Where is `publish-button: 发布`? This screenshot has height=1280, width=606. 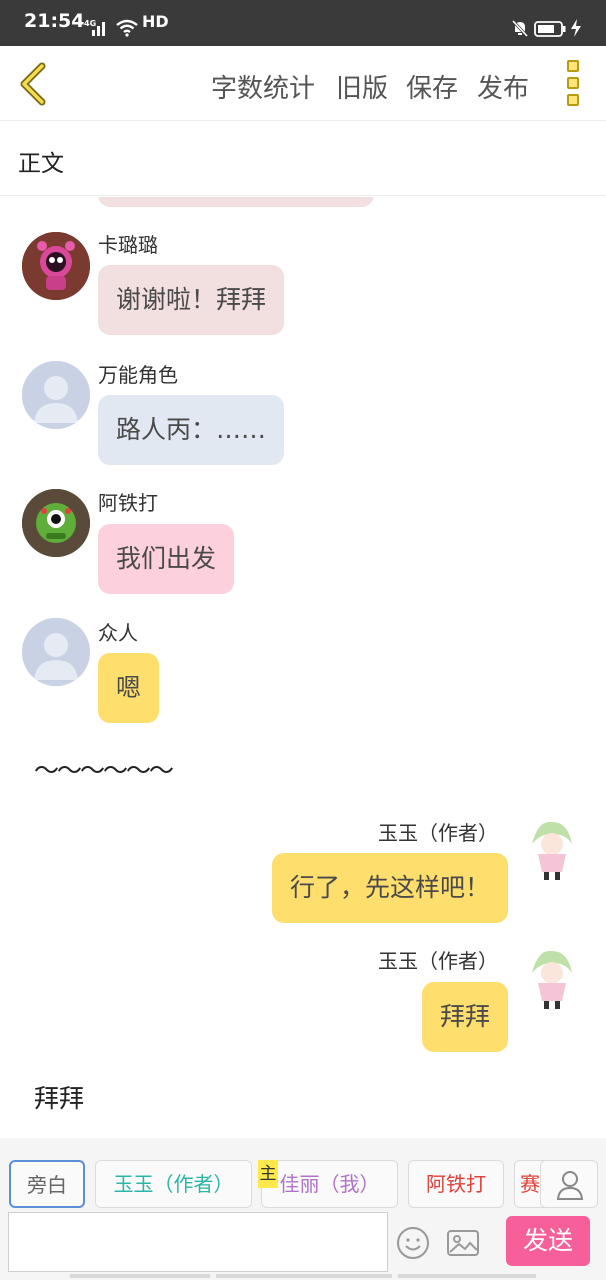
publish-button: 发布 is located at coordinates (503, 86).